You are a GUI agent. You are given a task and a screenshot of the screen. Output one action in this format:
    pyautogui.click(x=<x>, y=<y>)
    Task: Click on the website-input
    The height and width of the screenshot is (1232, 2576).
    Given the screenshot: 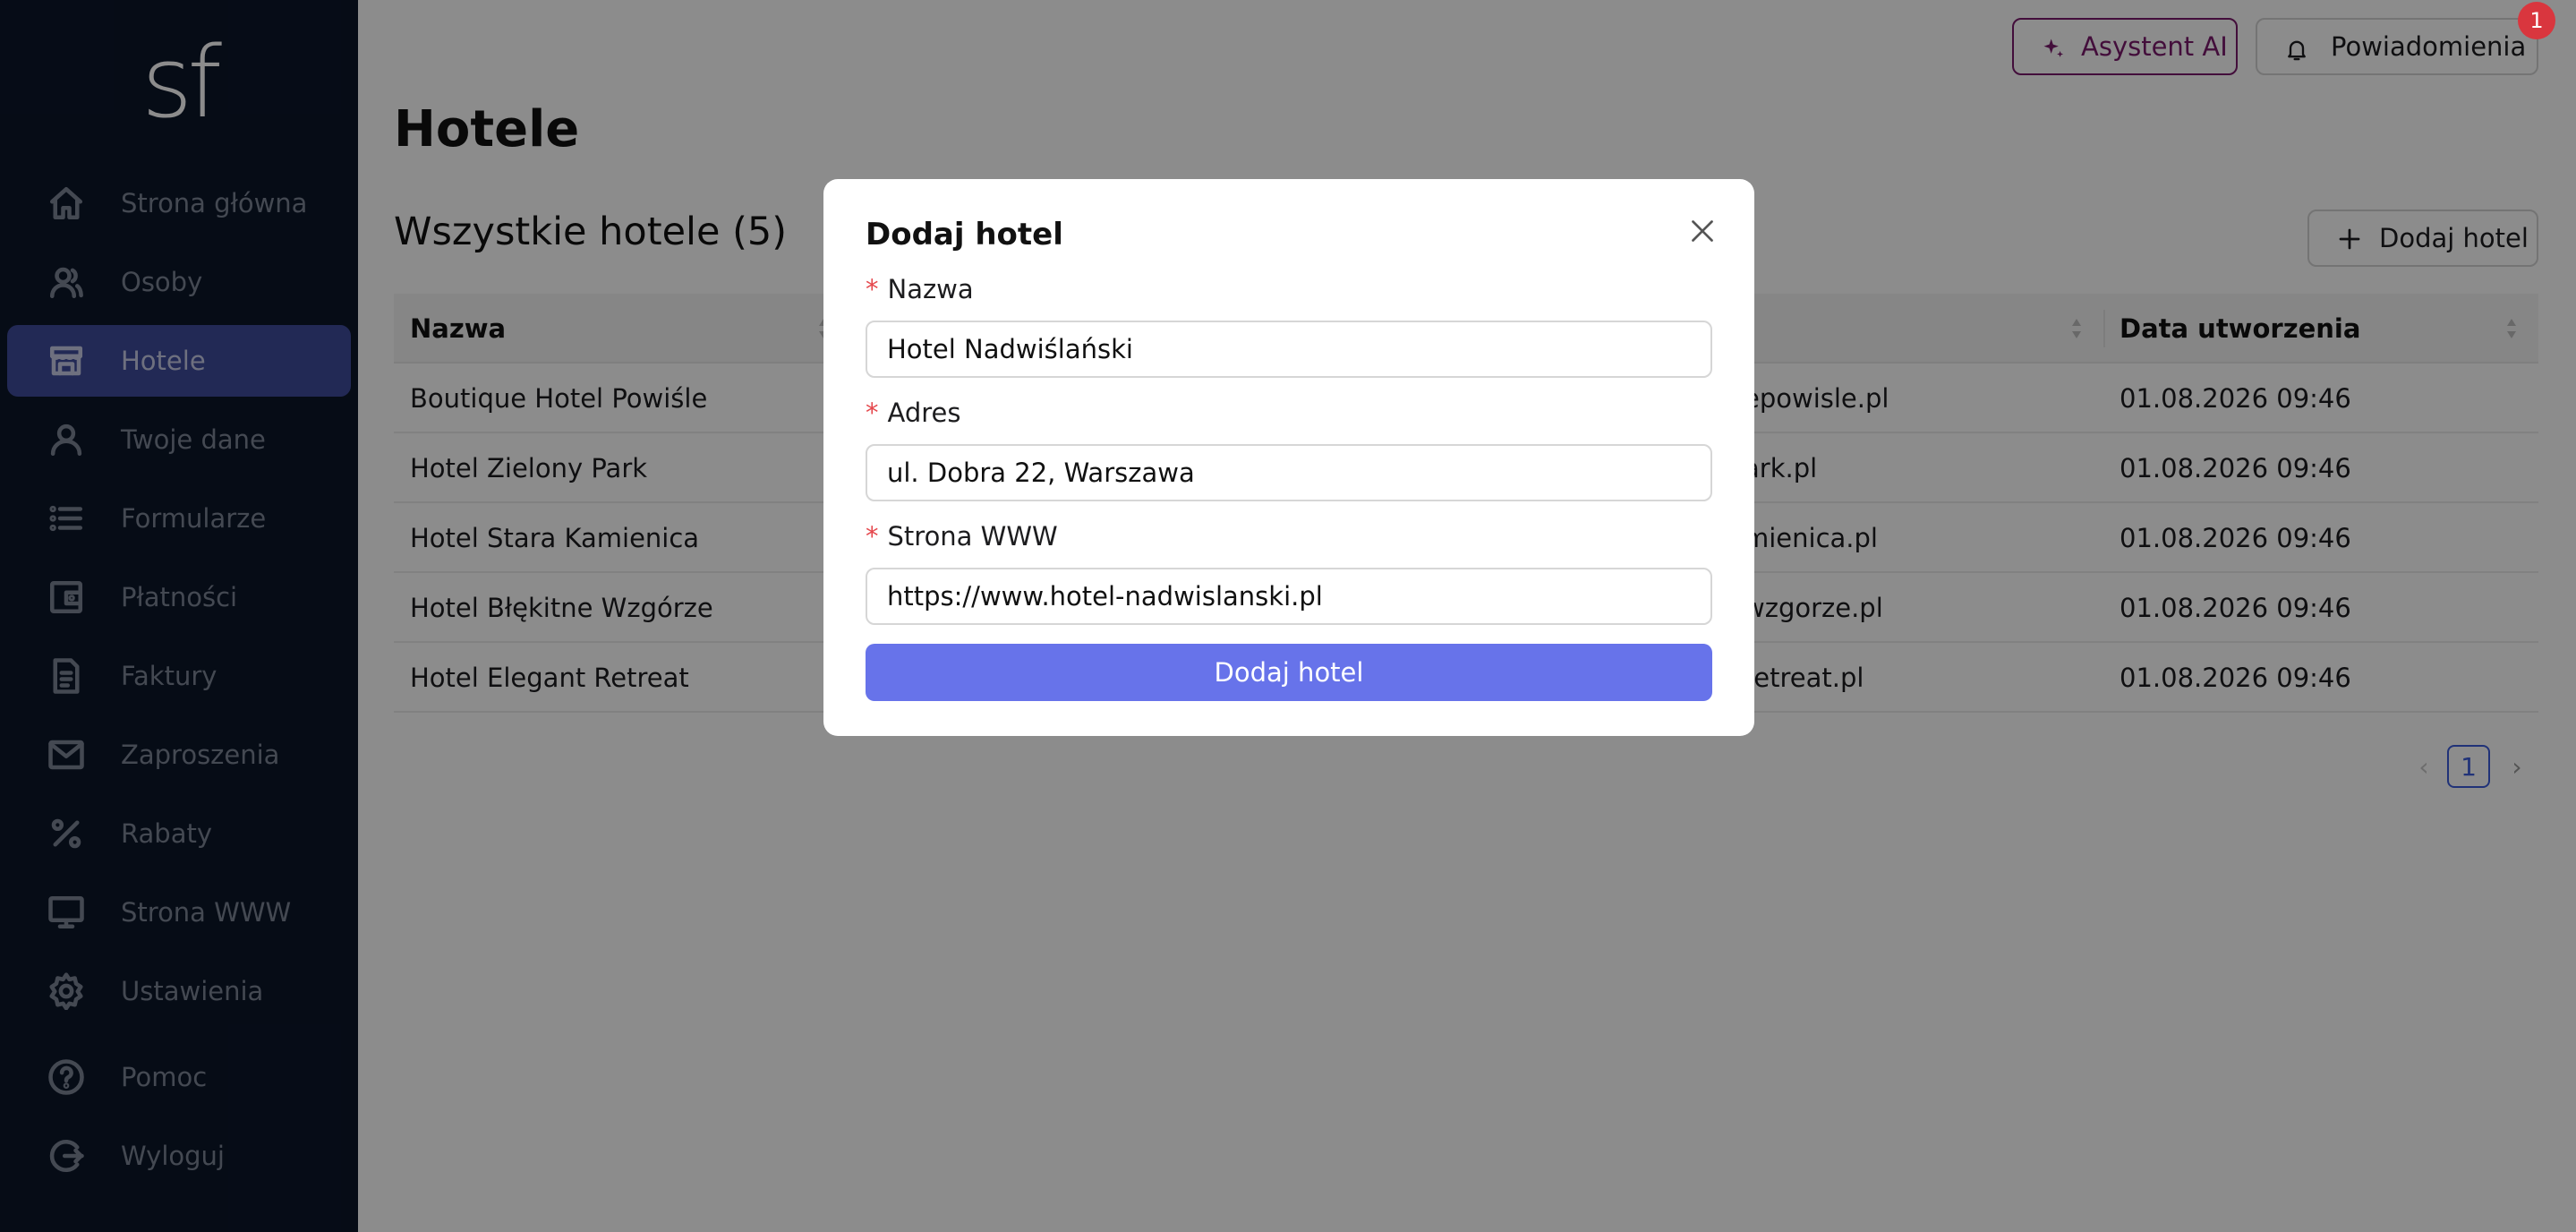 What is the action you would take?
    pyautogui.click(x=1289, y=596)
    